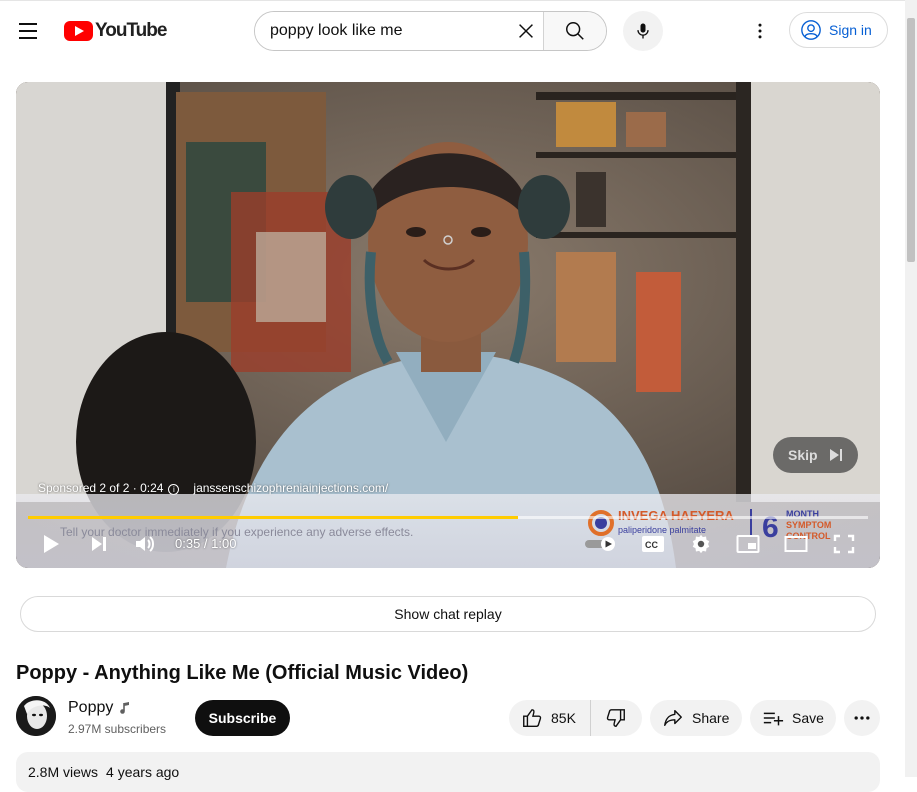  I want to click on search-button, so click(574, 31).